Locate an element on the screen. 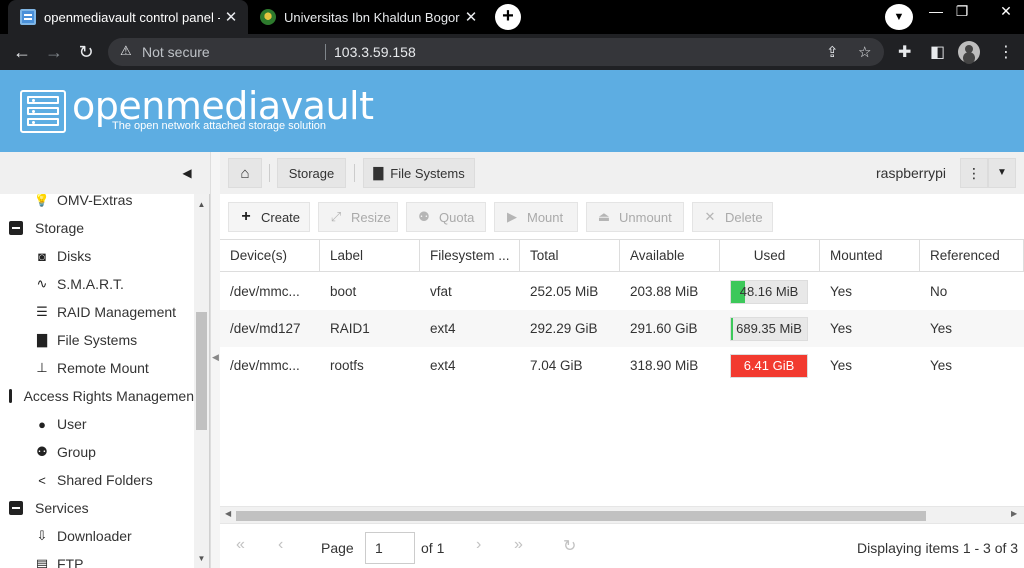 The image size is (1024, 568). display-status: Displaying items 1 - 3 of 3 is located at coordinates (938, 548).